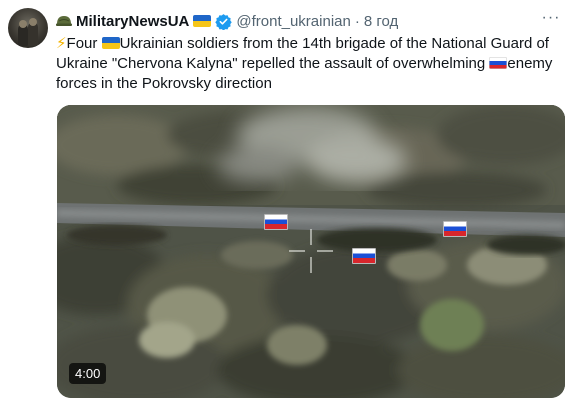 This screenshot has width=573, height=406. I want to click on post-text-part: Four, so click(84, 43).